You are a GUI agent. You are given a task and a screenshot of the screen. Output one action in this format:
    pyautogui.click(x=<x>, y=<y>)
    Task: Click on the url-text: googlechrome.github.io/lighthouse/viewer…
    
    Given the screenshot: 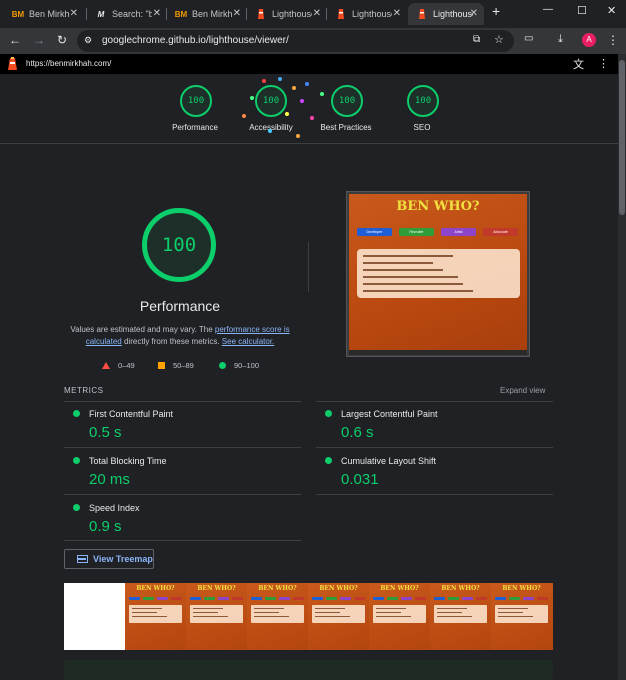 What is the action you would take?
    pyautogui.click(x=195, y=40)
    